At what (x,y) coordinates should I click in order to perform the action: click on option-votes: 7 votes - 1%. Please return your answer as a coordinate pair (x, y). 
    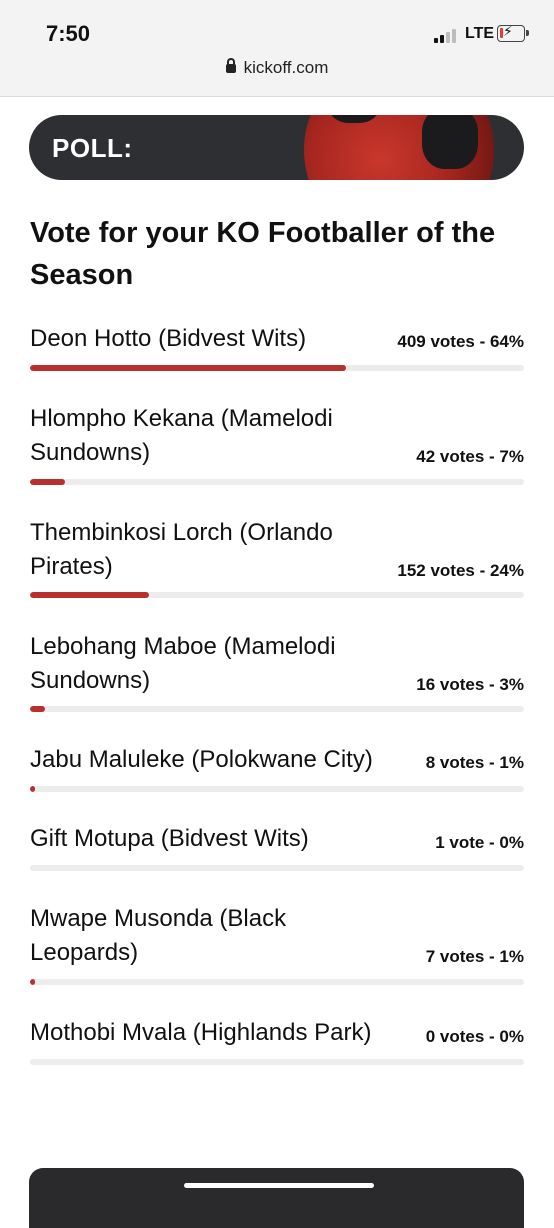
    Looking at the image, I should click on (474, 956).